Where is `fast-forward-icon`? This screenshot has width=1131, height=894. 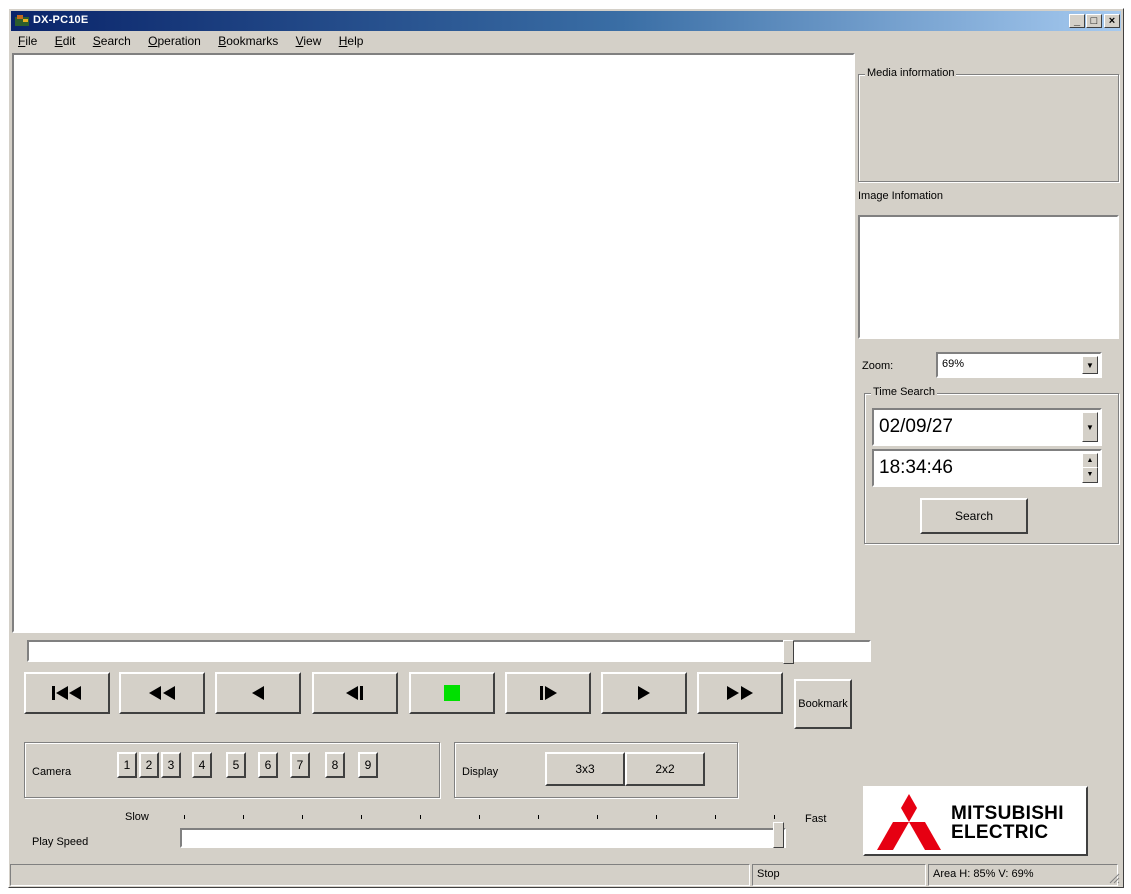 fast-forward-icon is located at coordinates (740, 693).